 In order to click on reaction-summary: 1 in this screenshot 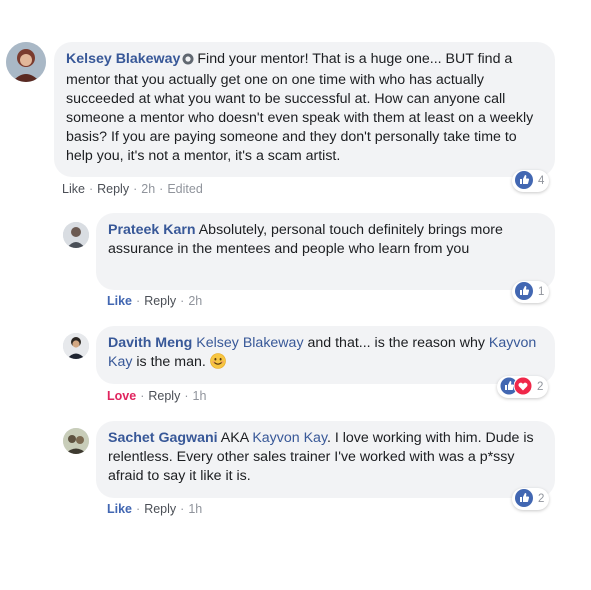, I will do `click(531, 292)`.